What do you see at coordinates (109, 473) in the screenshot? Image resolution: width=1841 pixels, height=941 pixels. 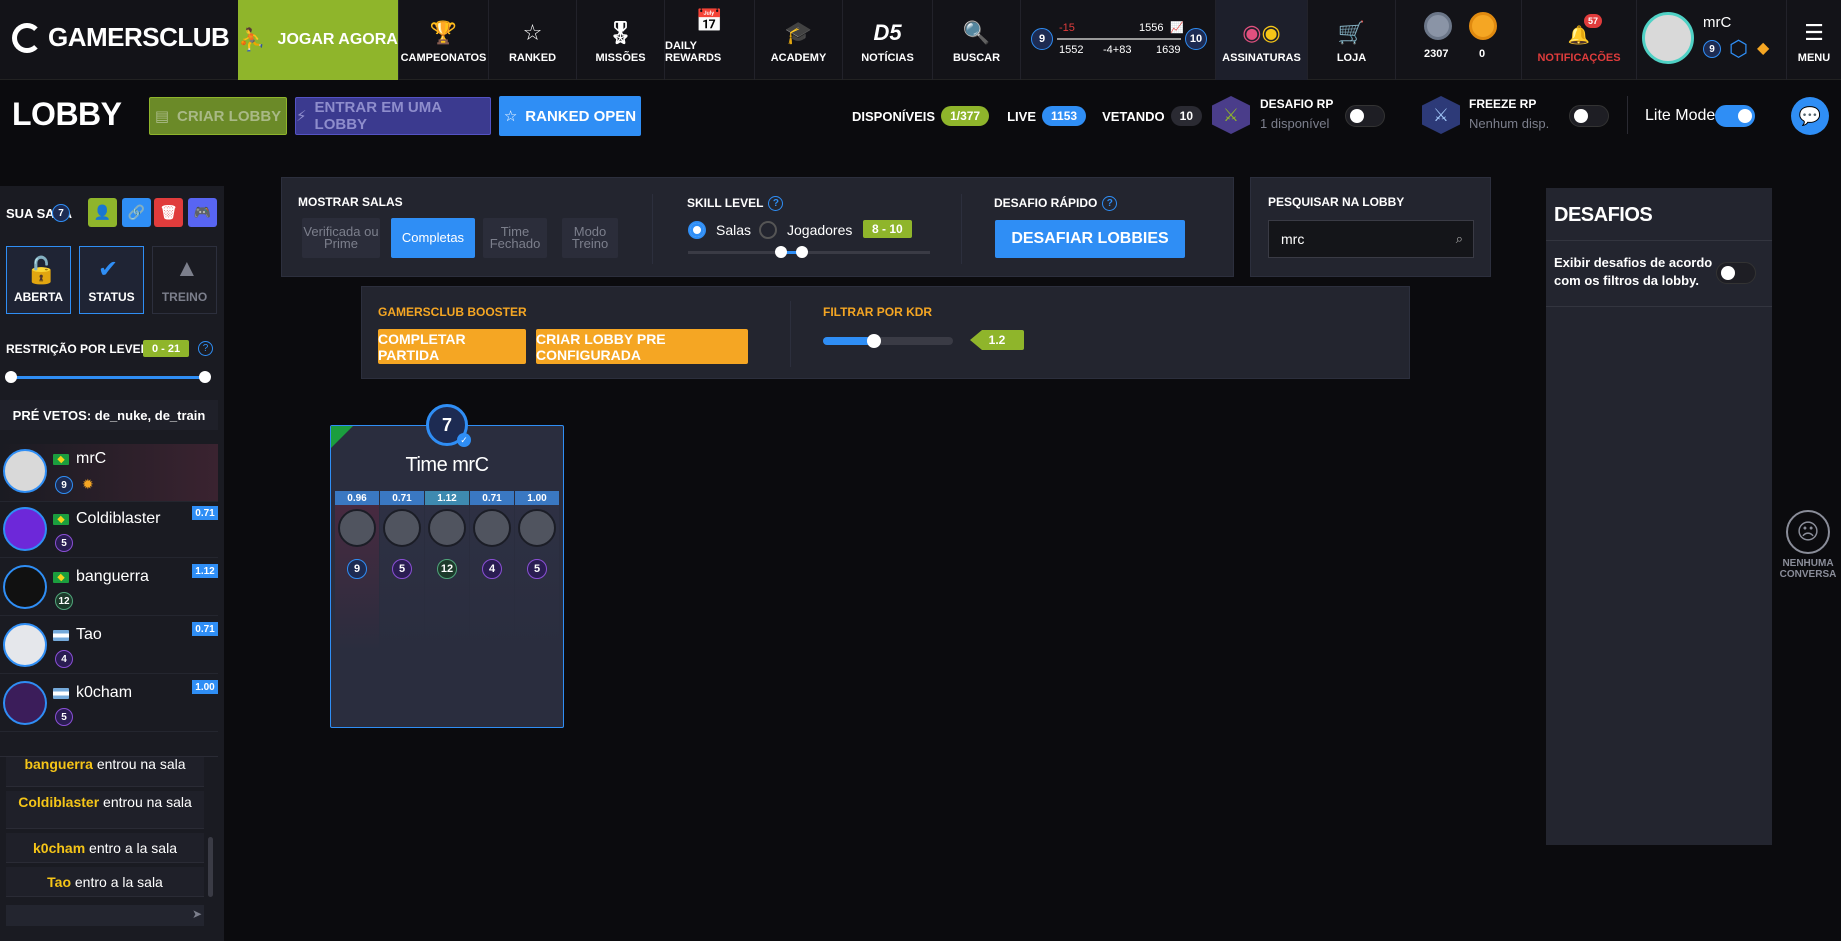 I see `player-row: mrC 9 ✹` at bounding box center [109, 473].